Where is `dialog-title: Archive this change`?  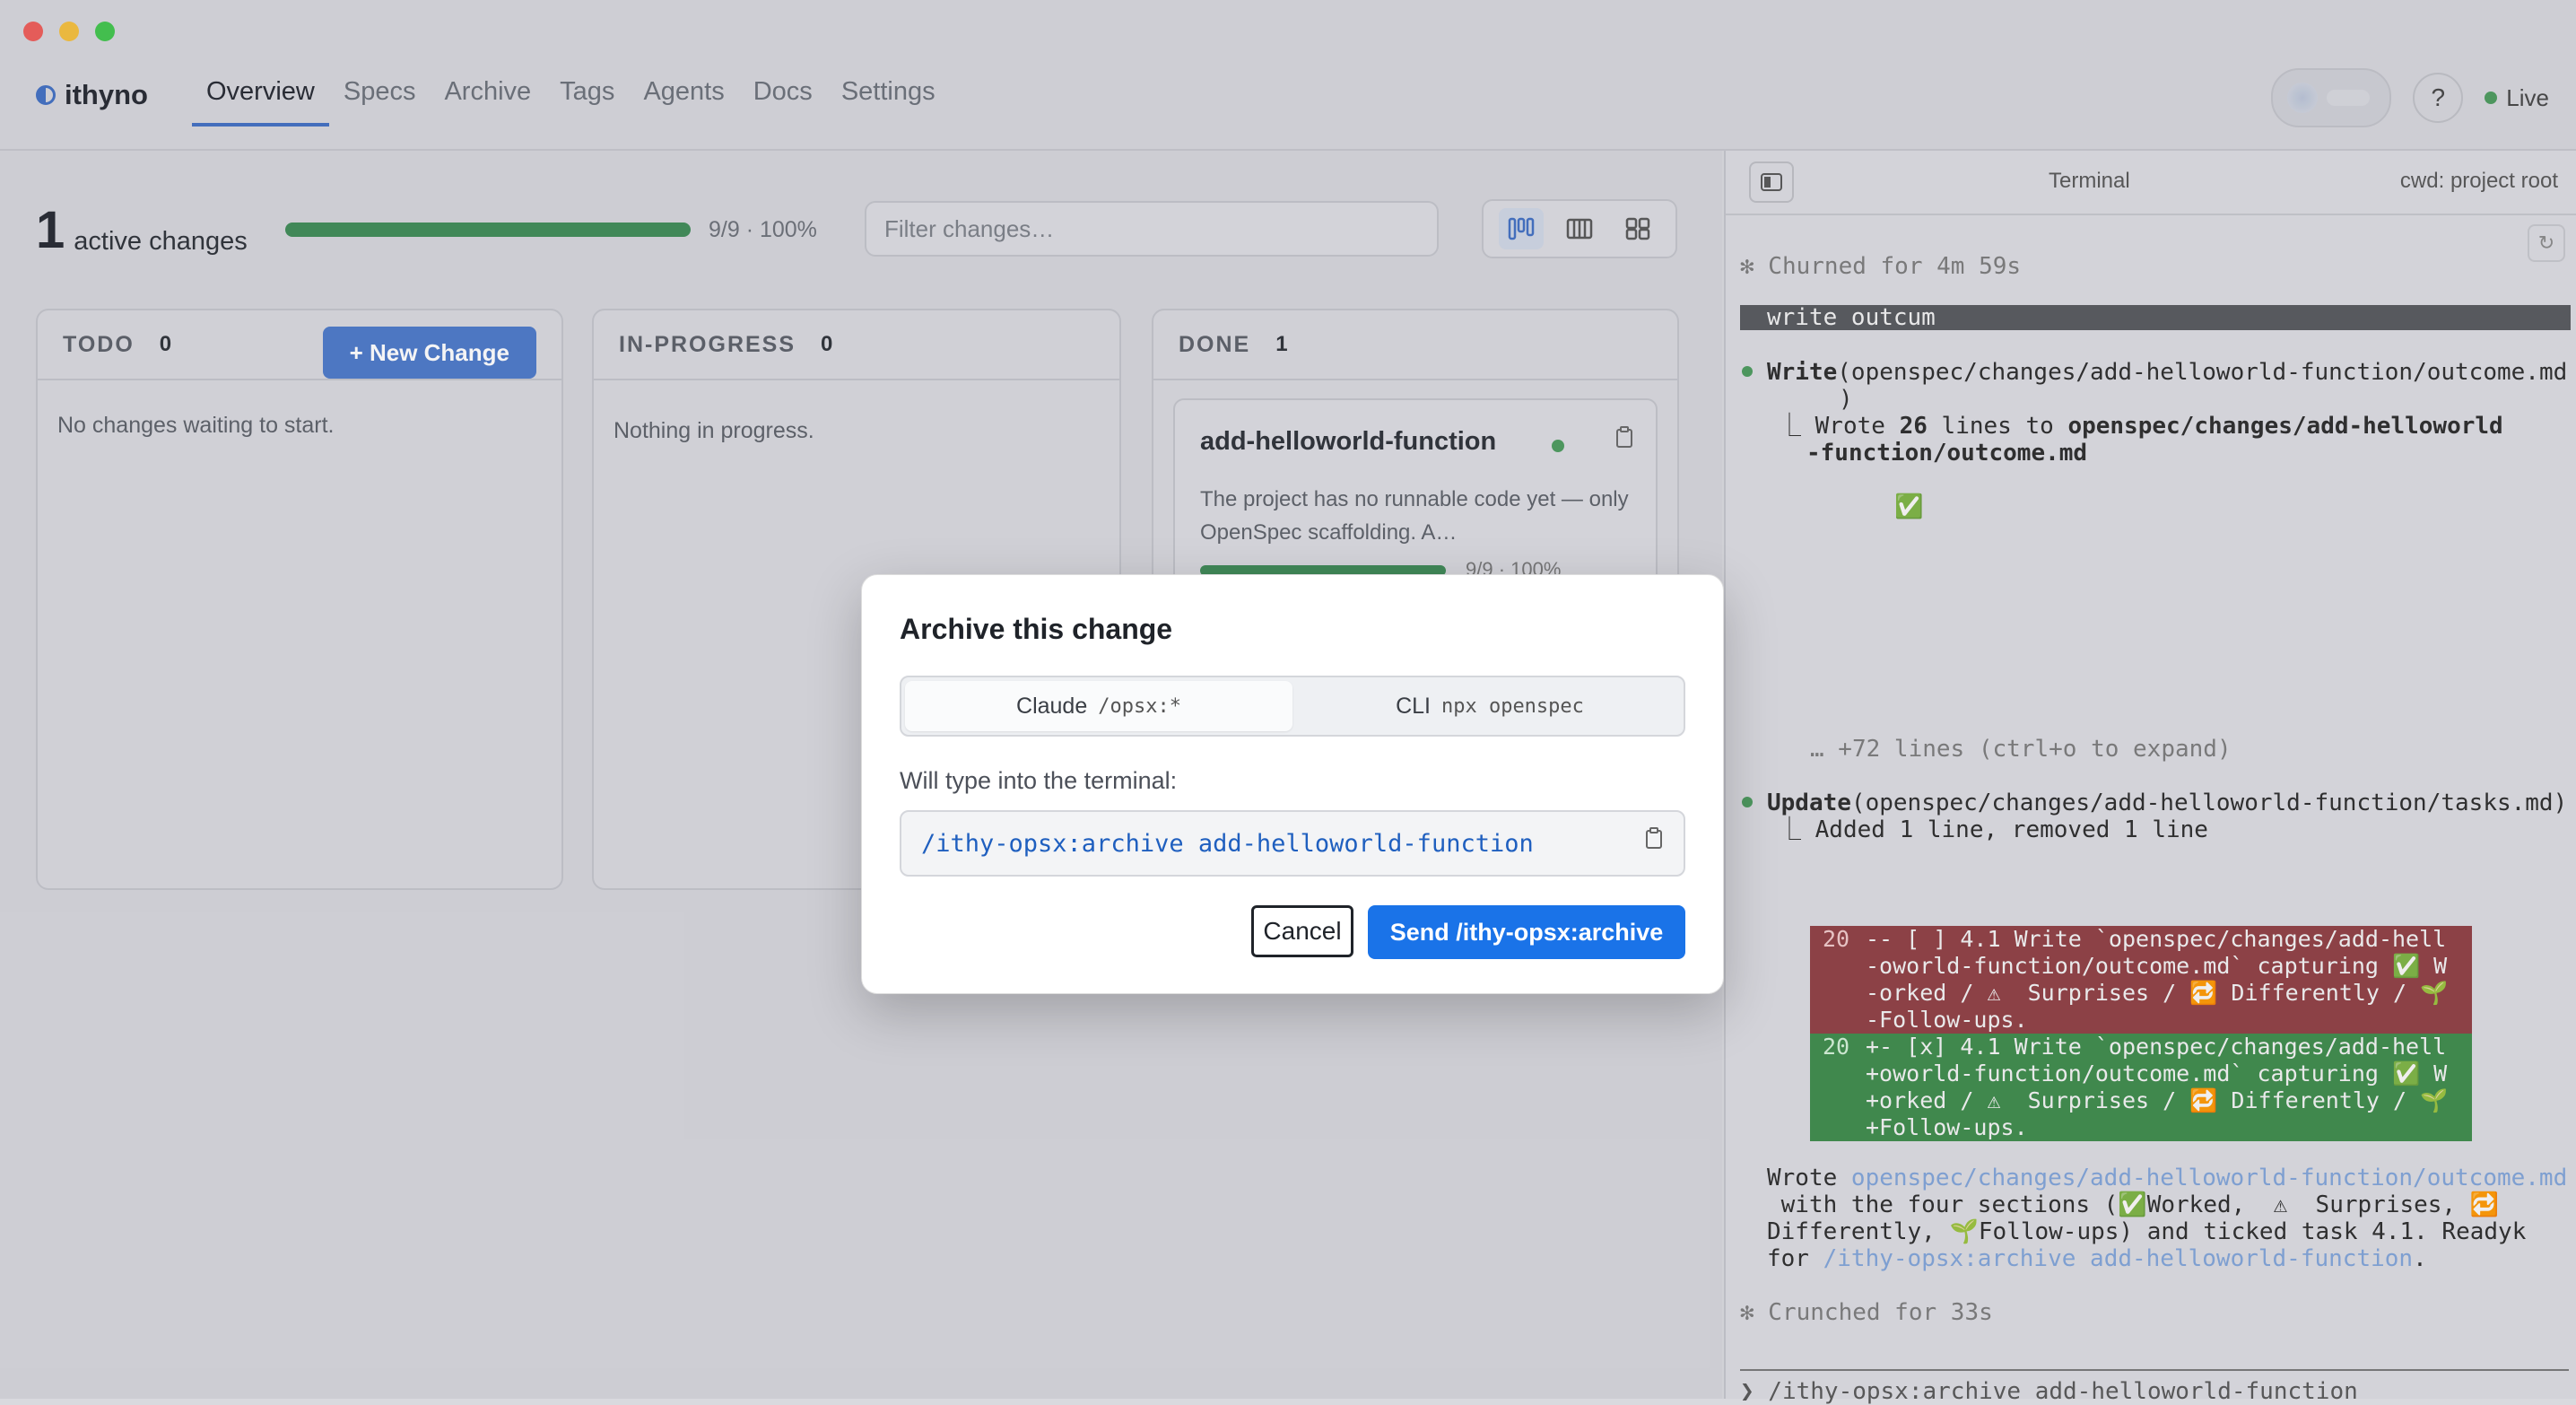 dialog-title: Archive this change is located at coordinates (1036, 629).